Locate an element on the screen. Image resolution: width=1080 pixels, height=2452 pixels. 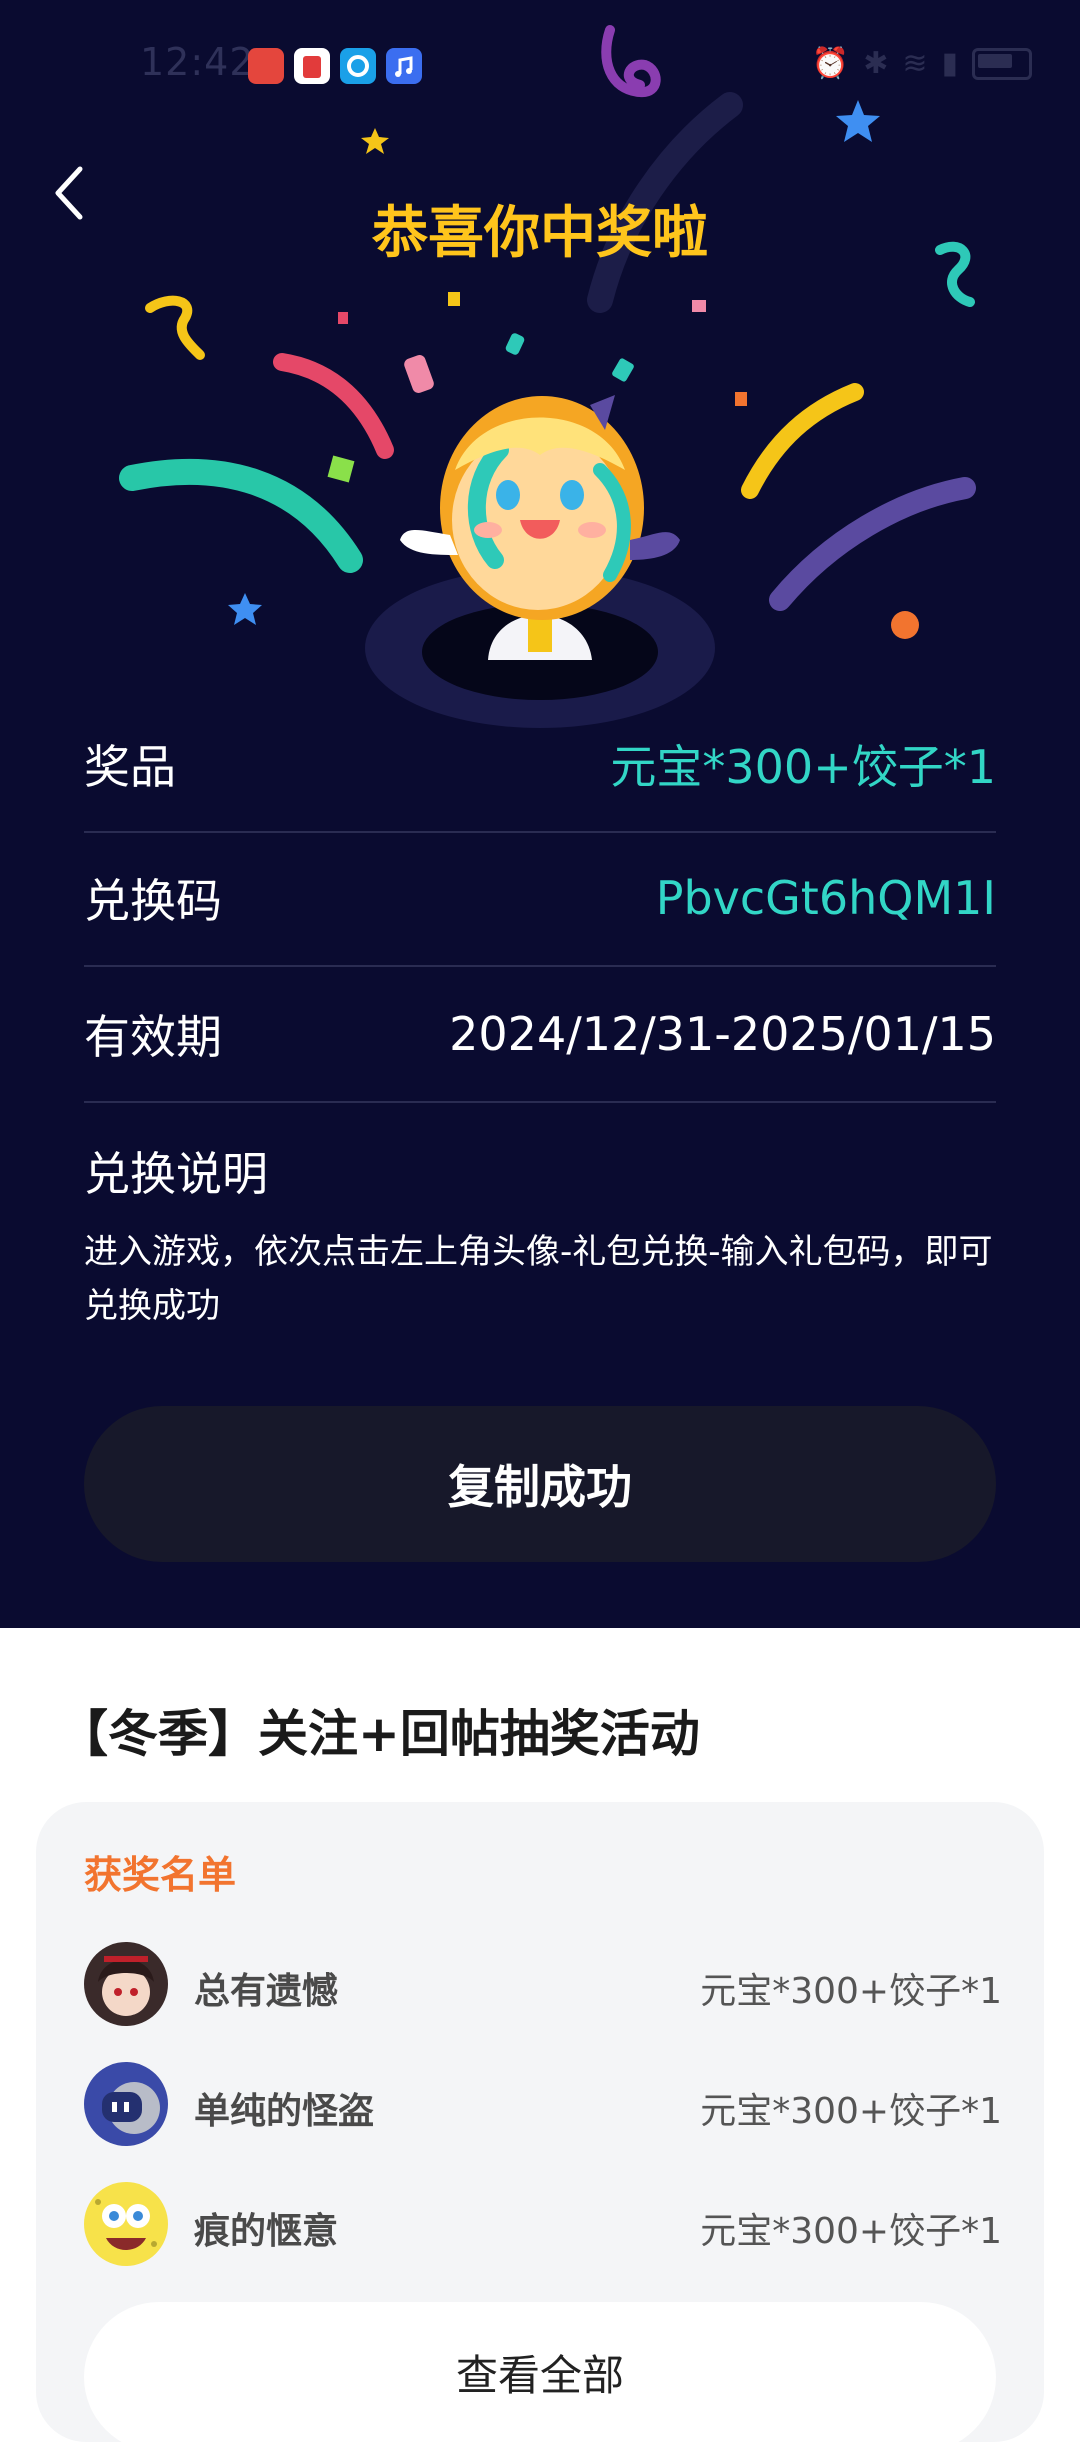
copy-button: 复制成功 is located at coordinates (540, 1484).